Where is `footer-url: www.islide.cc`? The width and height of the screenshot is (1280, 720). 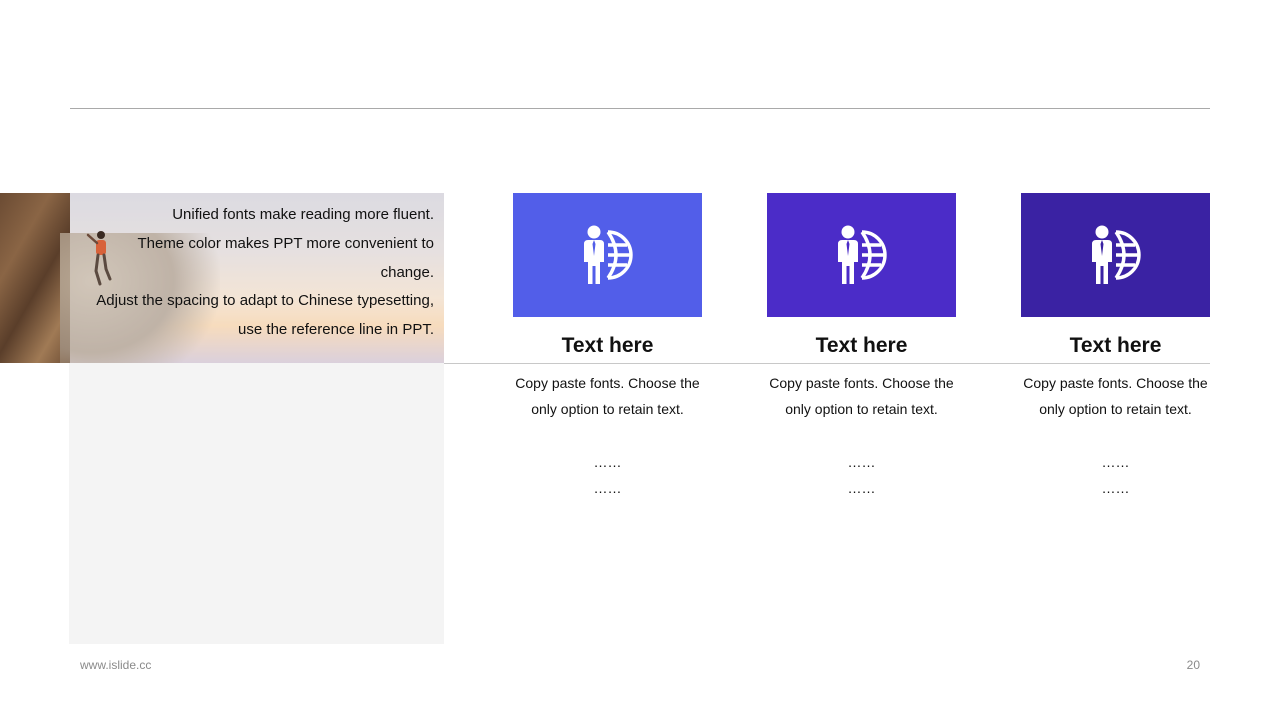 footer-url: www.islide.cc is located at coordinates (116, 665).